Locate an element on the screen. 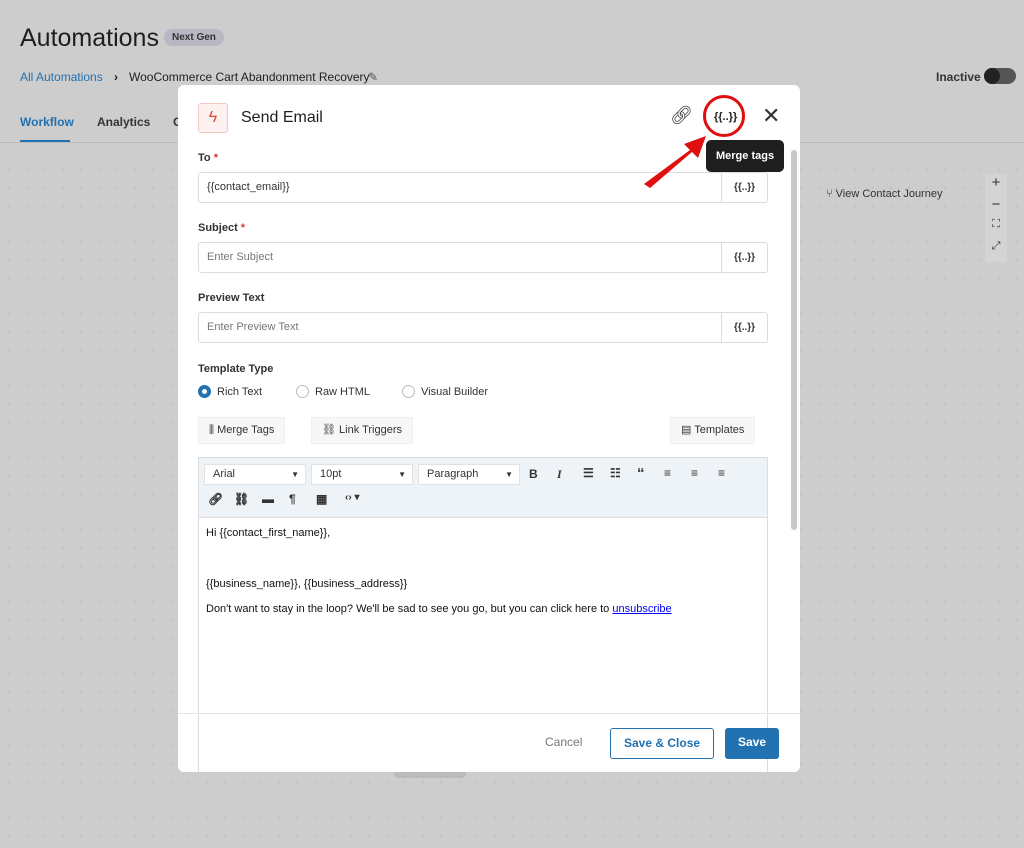  template-icon: ▤ is located at coordinates (688, 430).